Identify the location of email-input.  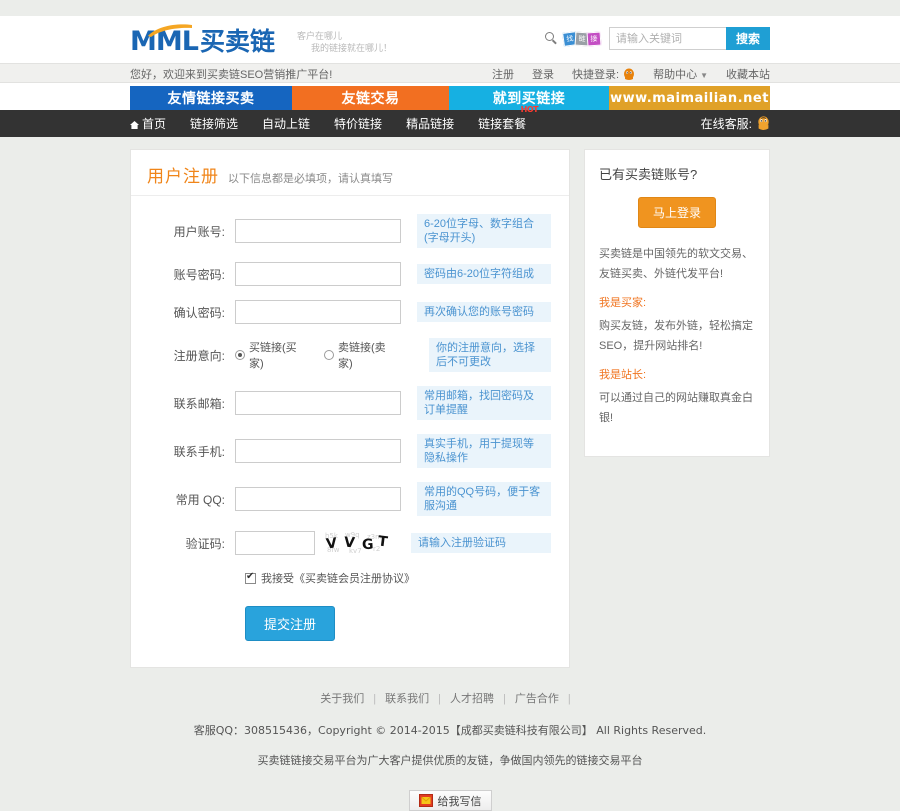
(318, 403).